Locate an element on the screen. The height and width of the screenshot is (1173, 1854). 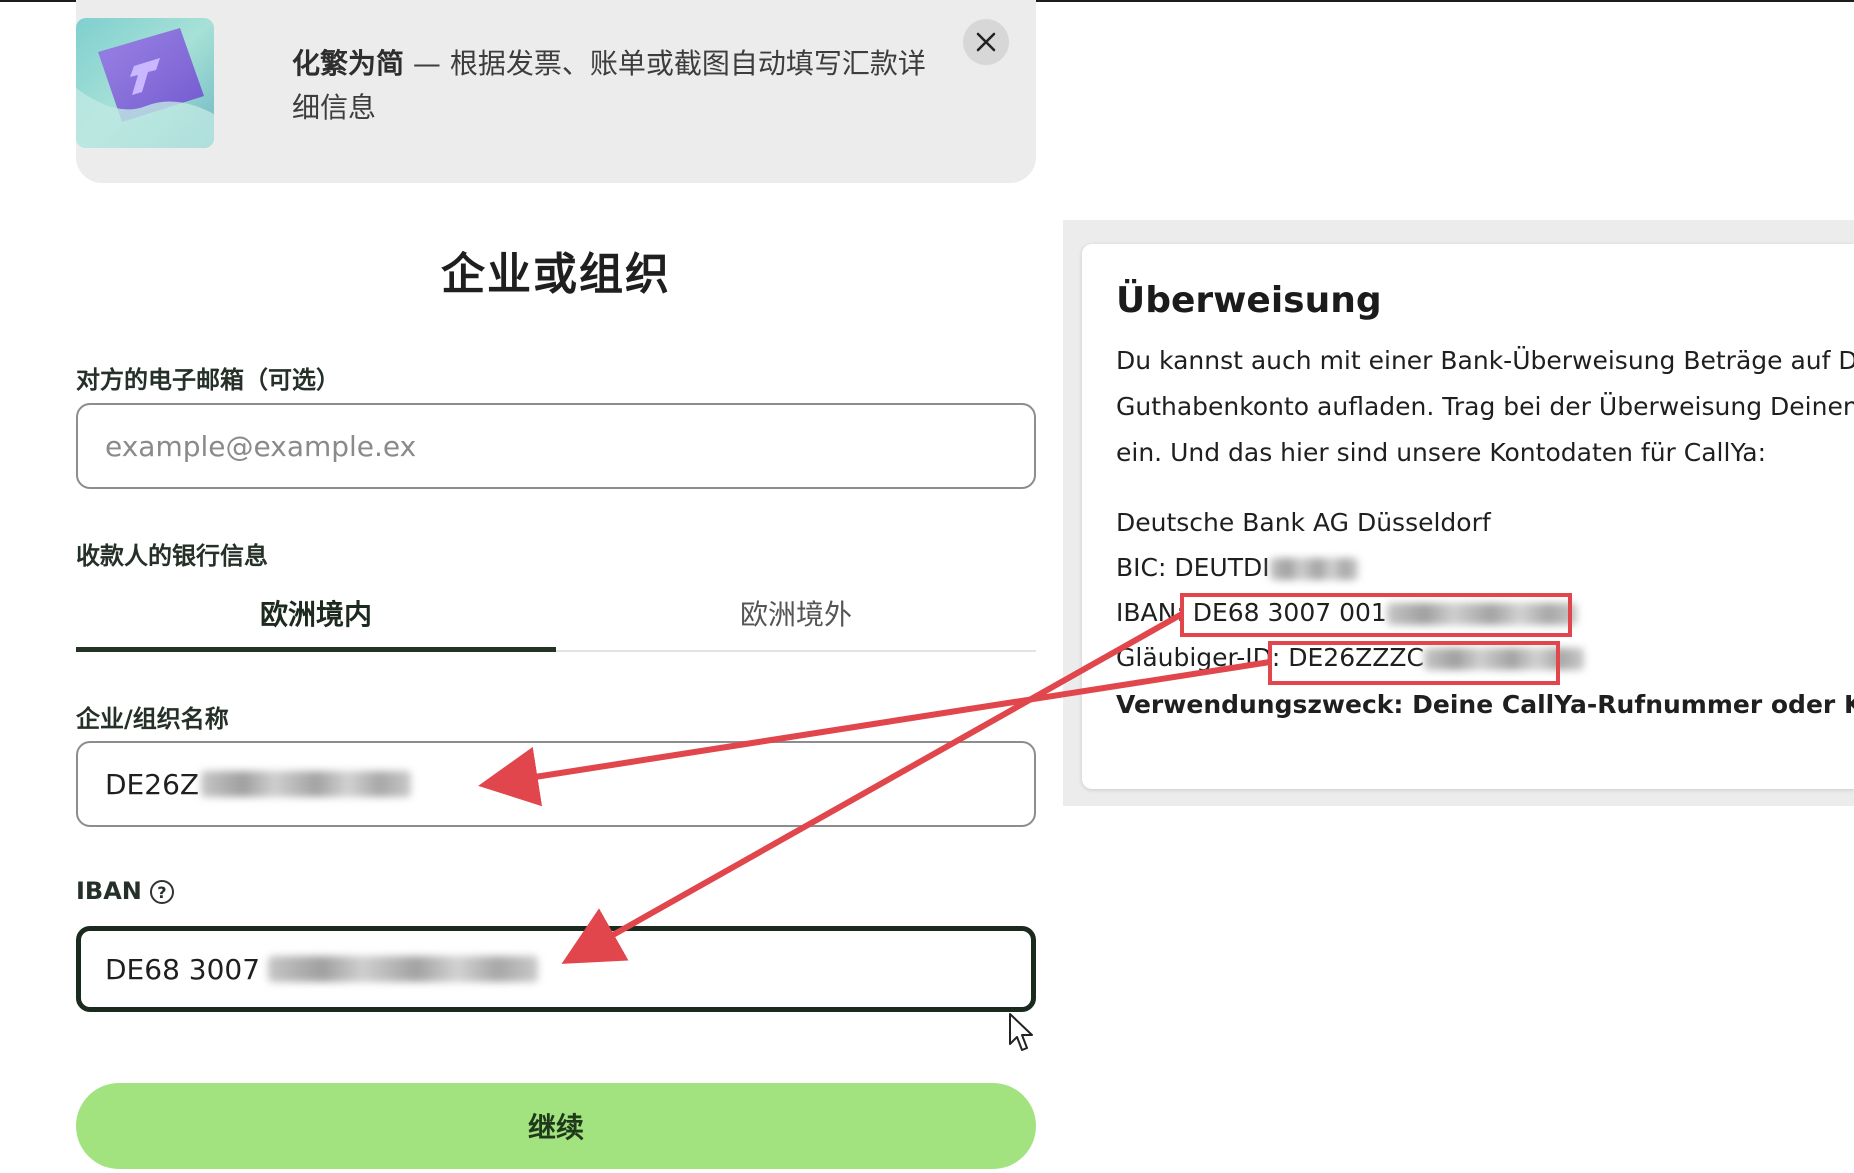
arrow-iban-to-iban is located at coordinates (872, 787).